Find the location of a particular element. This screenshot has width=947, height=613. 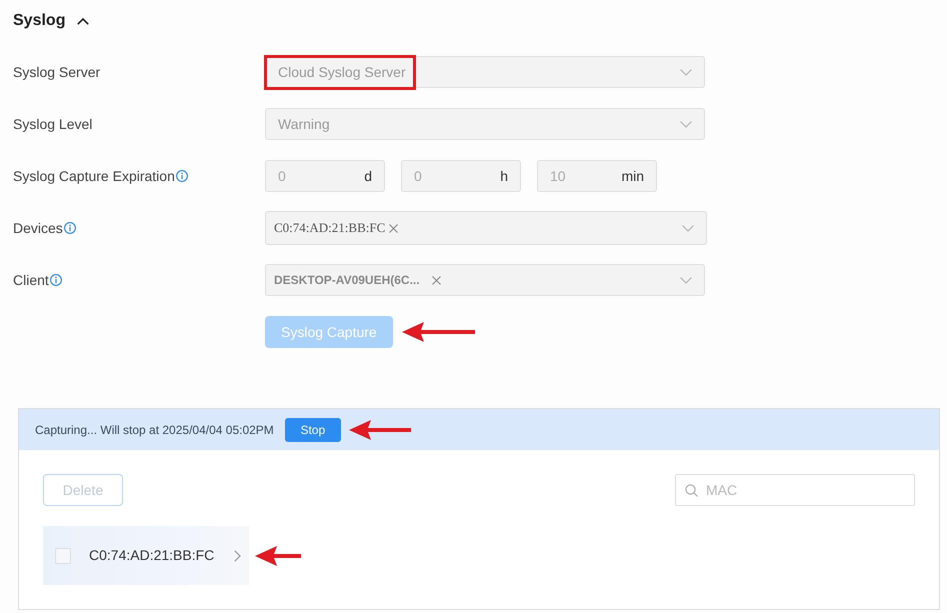

status-text: Capturing... Will stop at 2025/04/04 05:02PM is located at coordinates (154, 430).